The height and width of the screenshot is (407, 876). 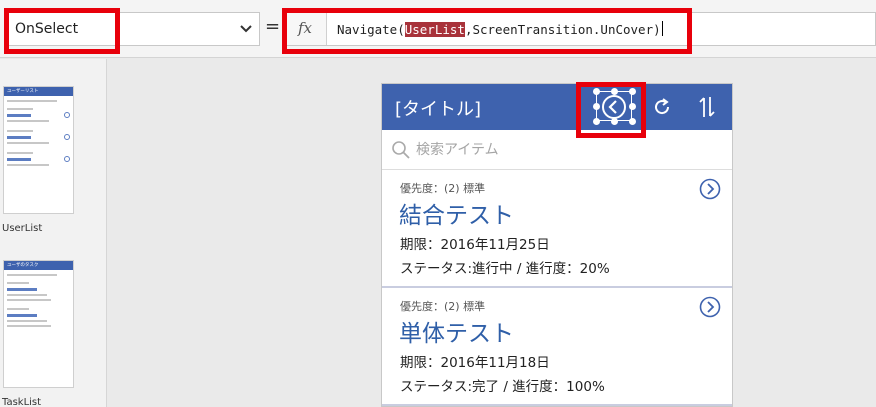 I want to click on item-name: 結合テスト, so click(x=456, y=216).